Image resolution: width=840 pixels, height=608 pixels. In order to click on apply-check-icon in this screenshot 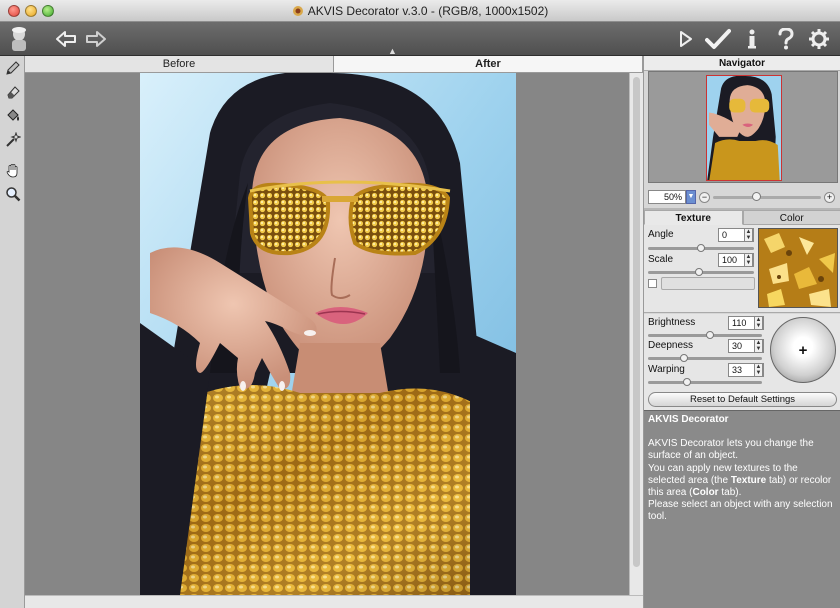, I will do `click(718, 39)`.